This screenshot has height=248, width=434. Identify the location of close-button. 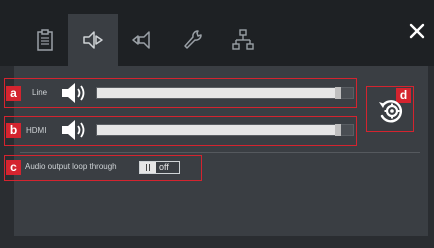
(417, 31).